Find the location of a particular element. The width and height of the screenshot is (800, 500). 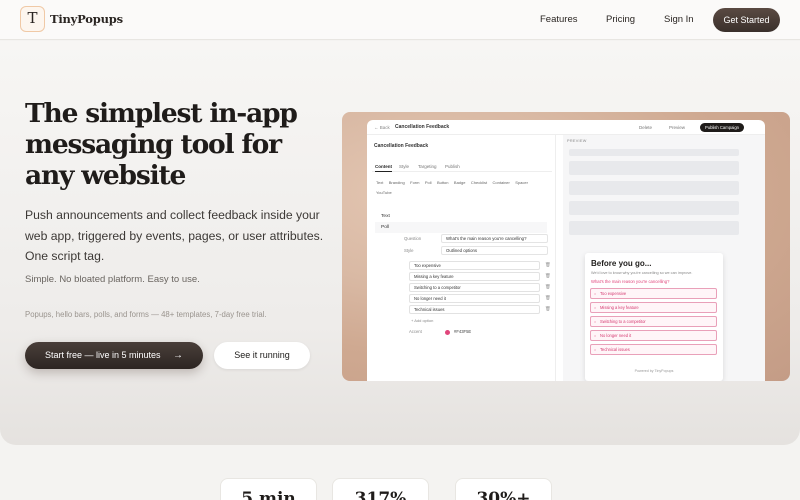

stat-value: 30%+ is located at coordinates (503, 494).